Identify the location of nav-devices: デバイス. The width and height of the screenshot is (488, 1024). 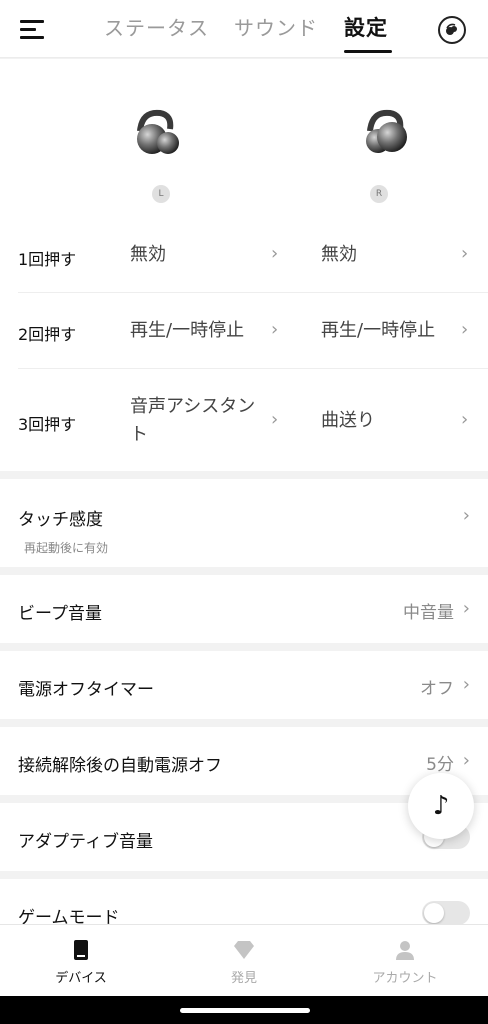
(81, 962).